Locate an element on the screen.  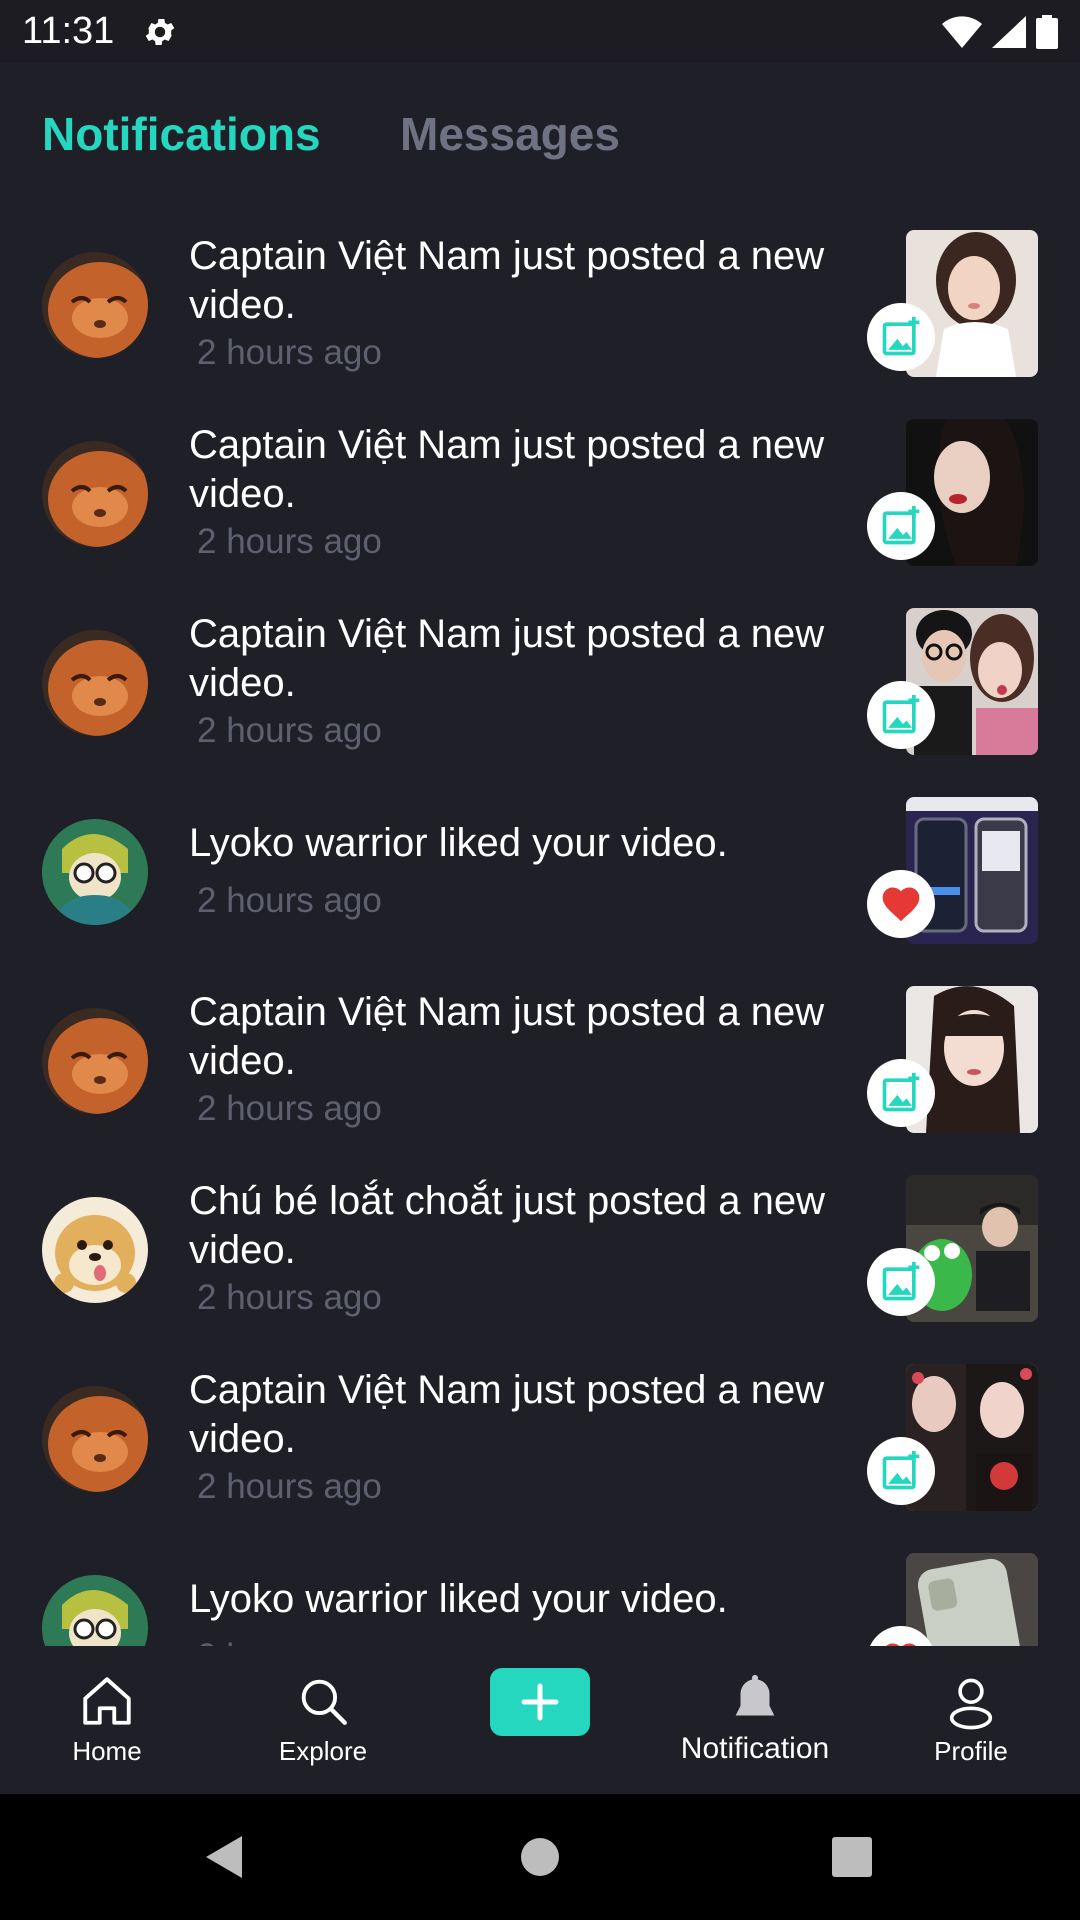
nav-explore: Explore is located at coordinates (323, 1720).